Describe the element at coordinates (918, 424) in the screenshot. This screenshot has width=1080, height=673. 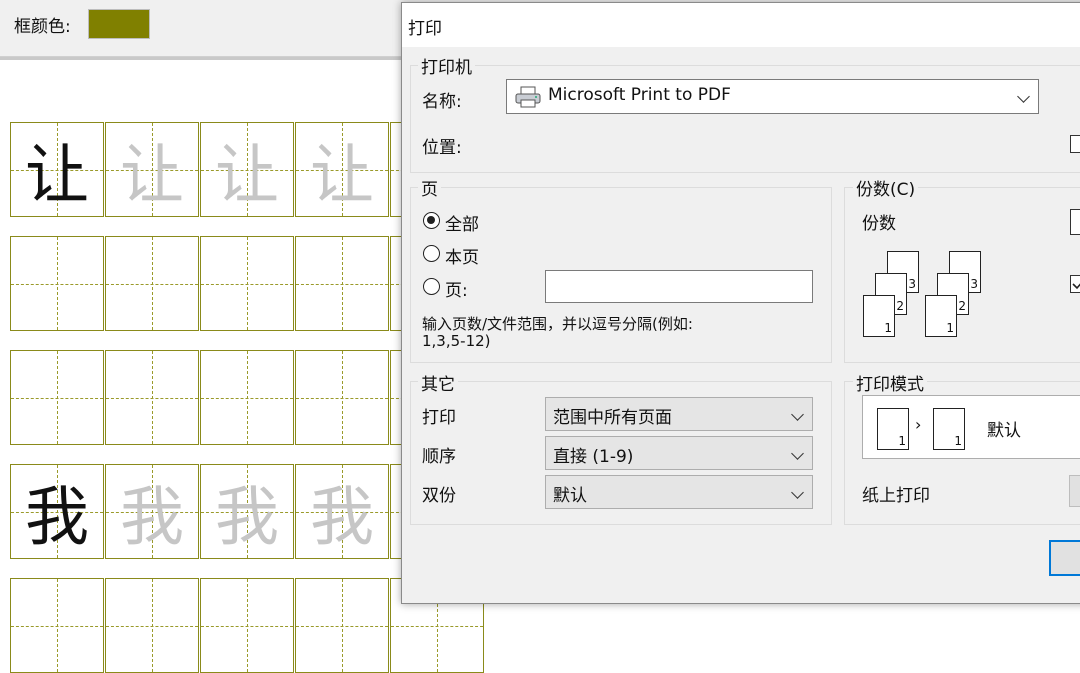
I see `arrow-right-icon: ›` at that location.